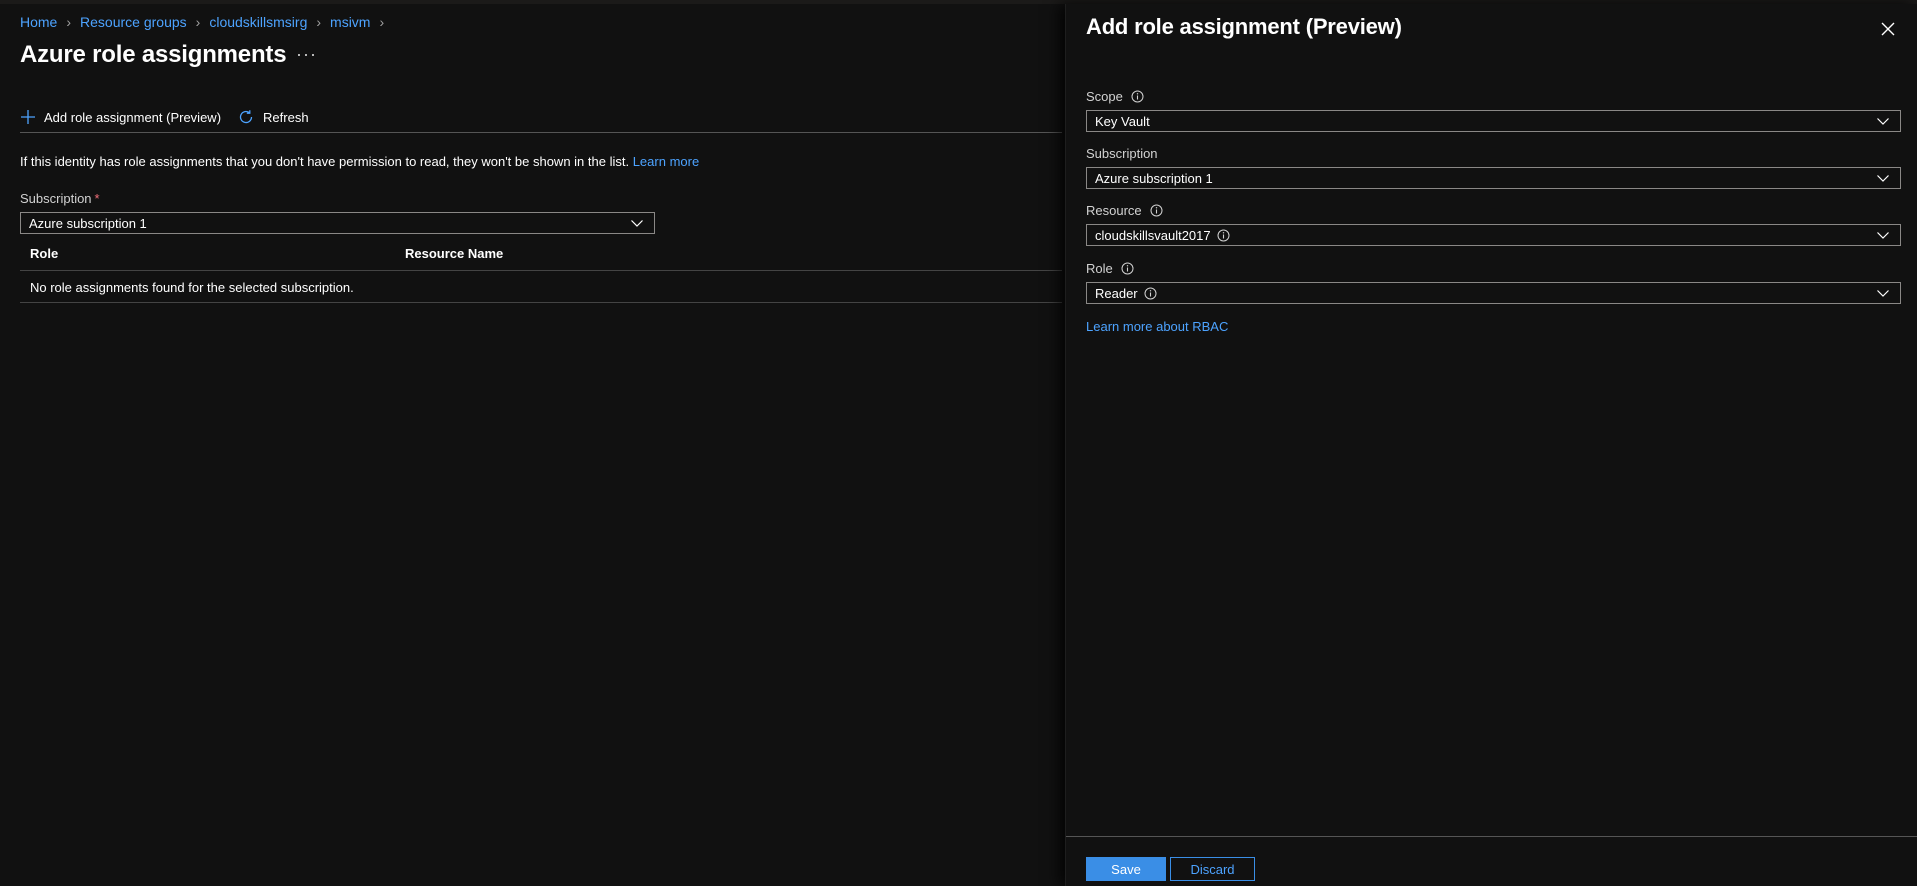 This screenshot has height=886, width=1917. Describe the element at coordinates (350, 22) in the screenshot. I see `breadcrumb-vm: msivm` at that location.